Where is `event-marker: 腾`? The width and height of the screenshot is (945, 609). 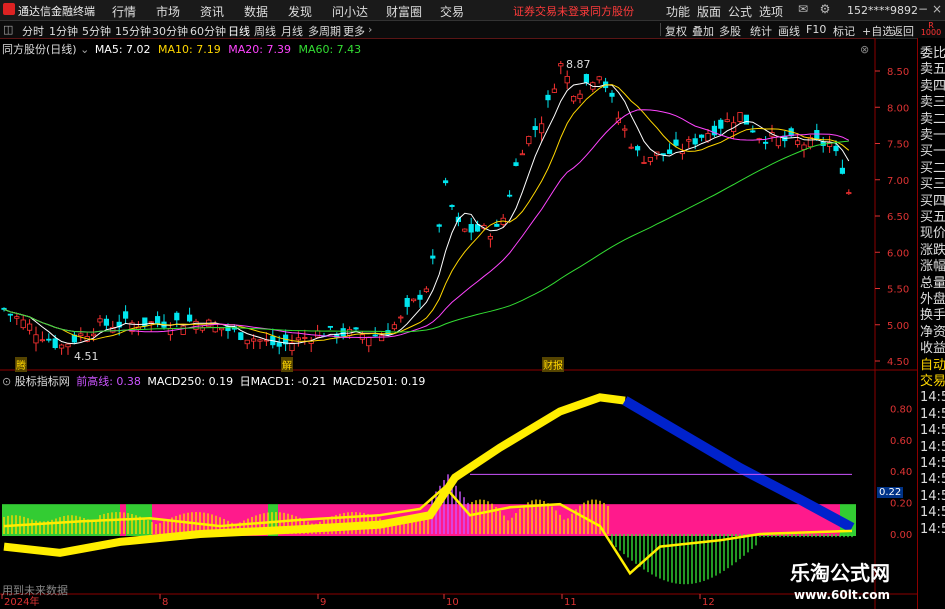
event-marker: 腾 is located at coordinates (21, 364).